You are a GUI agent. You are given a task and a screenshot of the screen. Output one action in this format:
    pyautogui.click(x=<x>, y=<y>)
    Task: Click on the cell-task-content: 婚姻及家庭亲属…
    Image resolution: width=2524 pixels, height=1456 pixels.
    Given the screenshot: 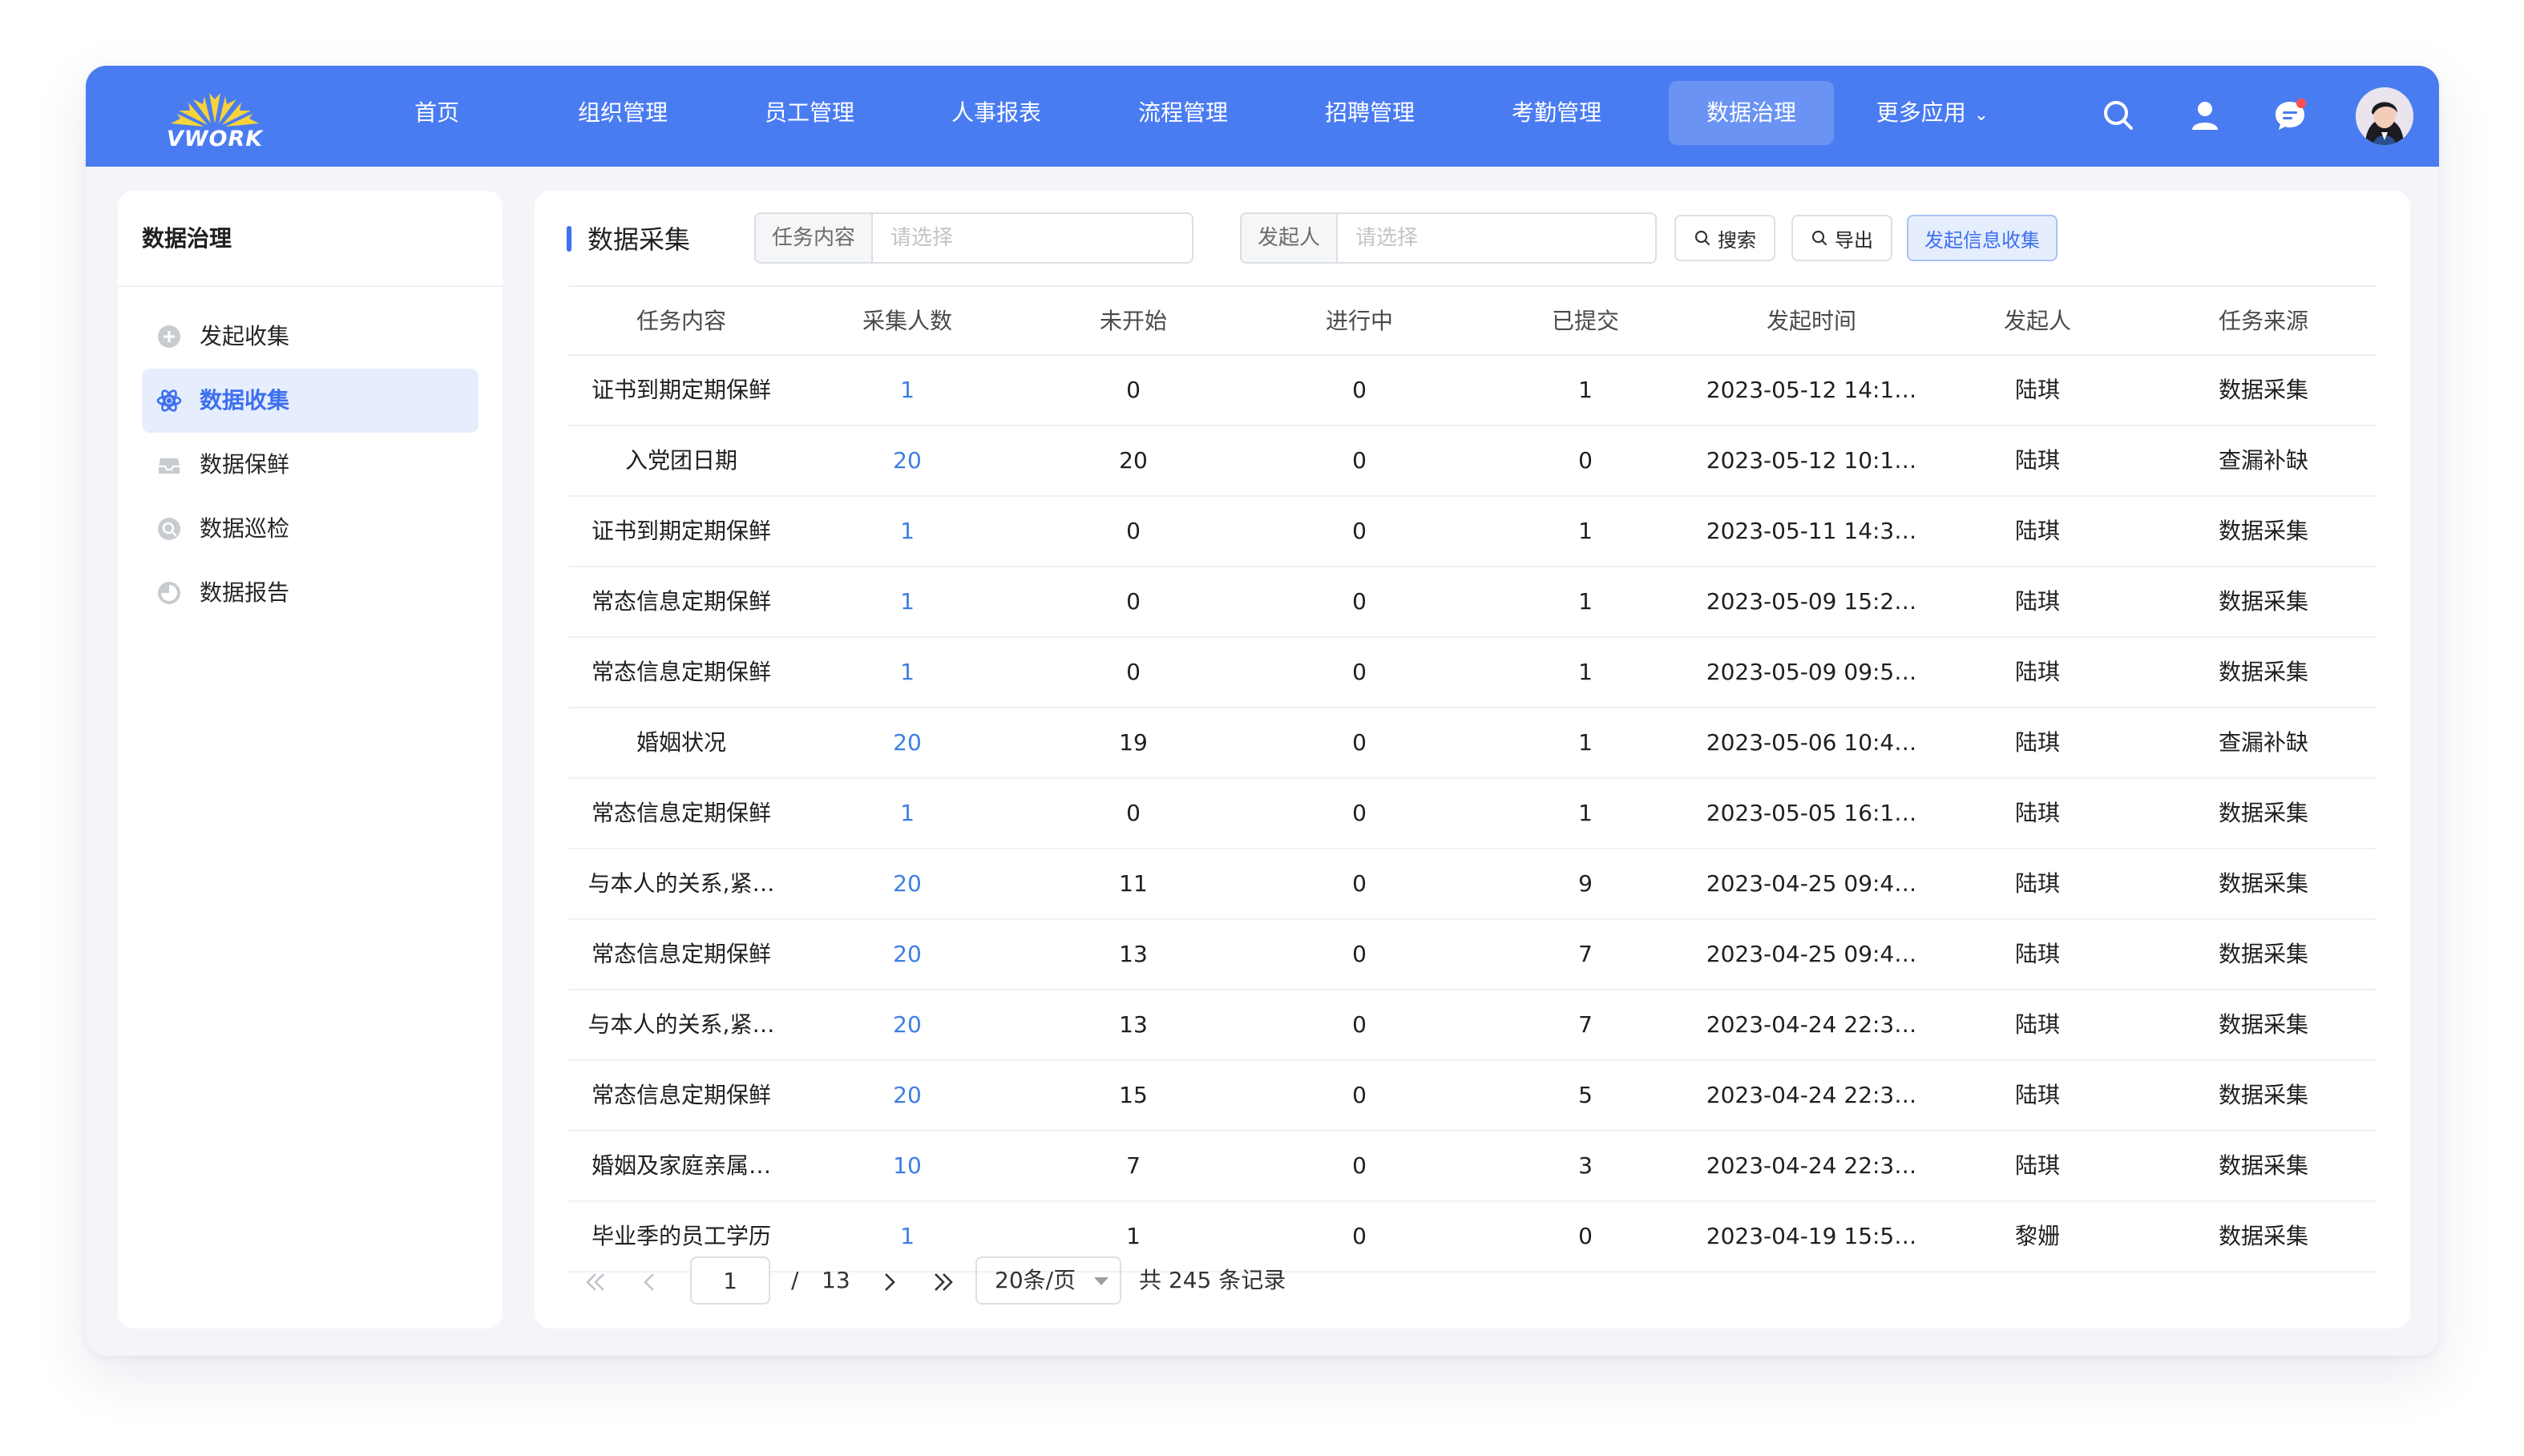 What is the action you would take?
    pyautogui.click(x=681, y=1165)
    